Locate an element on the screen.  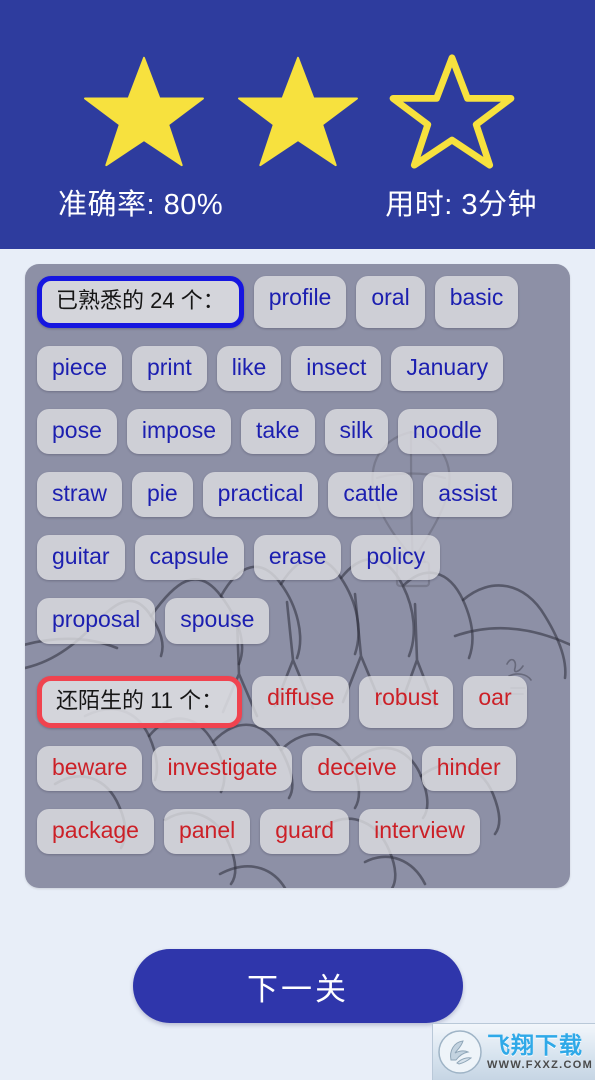
watermark-url: WWW.FXXZ.COM is located at coordinates (540, 1064).